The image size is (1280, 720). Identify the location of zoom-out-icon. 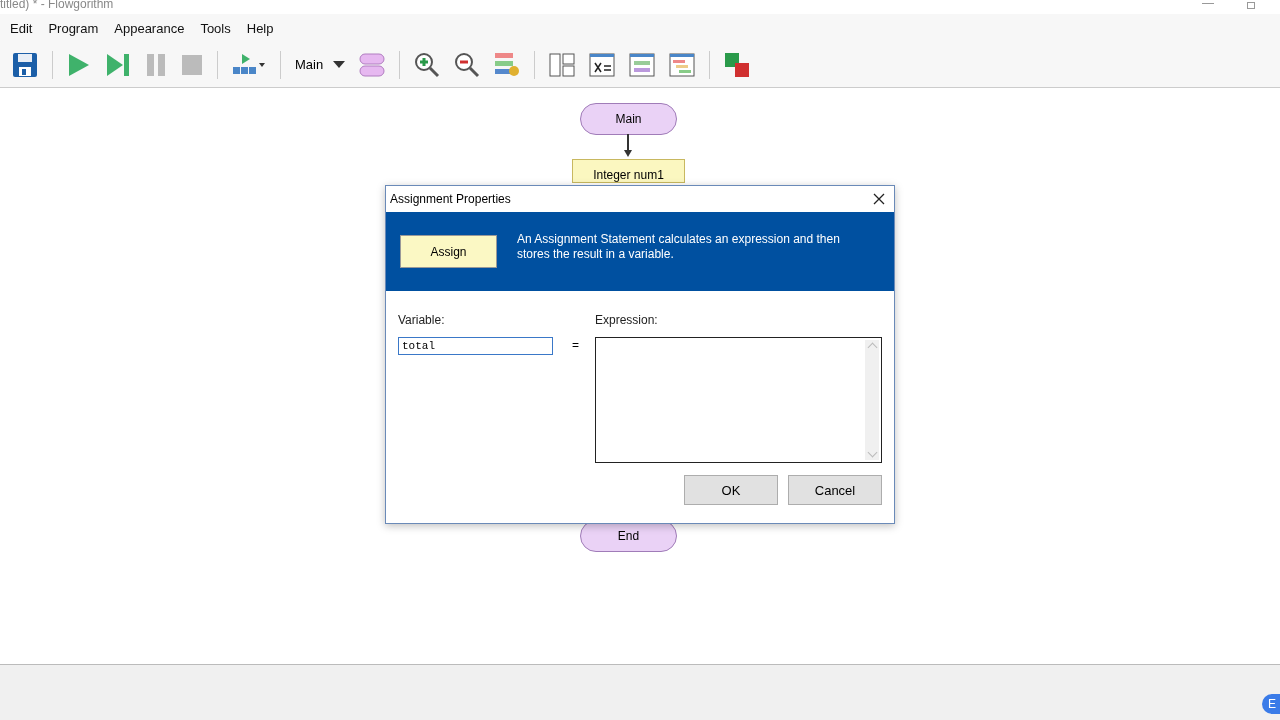
(467, 64).